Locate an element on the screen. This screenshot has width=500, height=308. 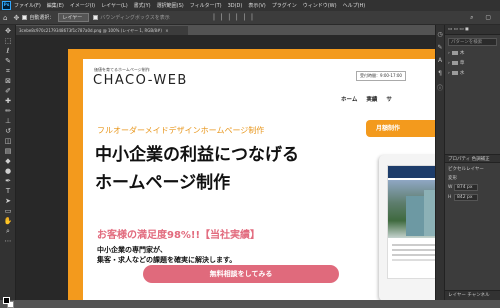
pattern-group-grass: › 草 is located at coordinates (472, 63).